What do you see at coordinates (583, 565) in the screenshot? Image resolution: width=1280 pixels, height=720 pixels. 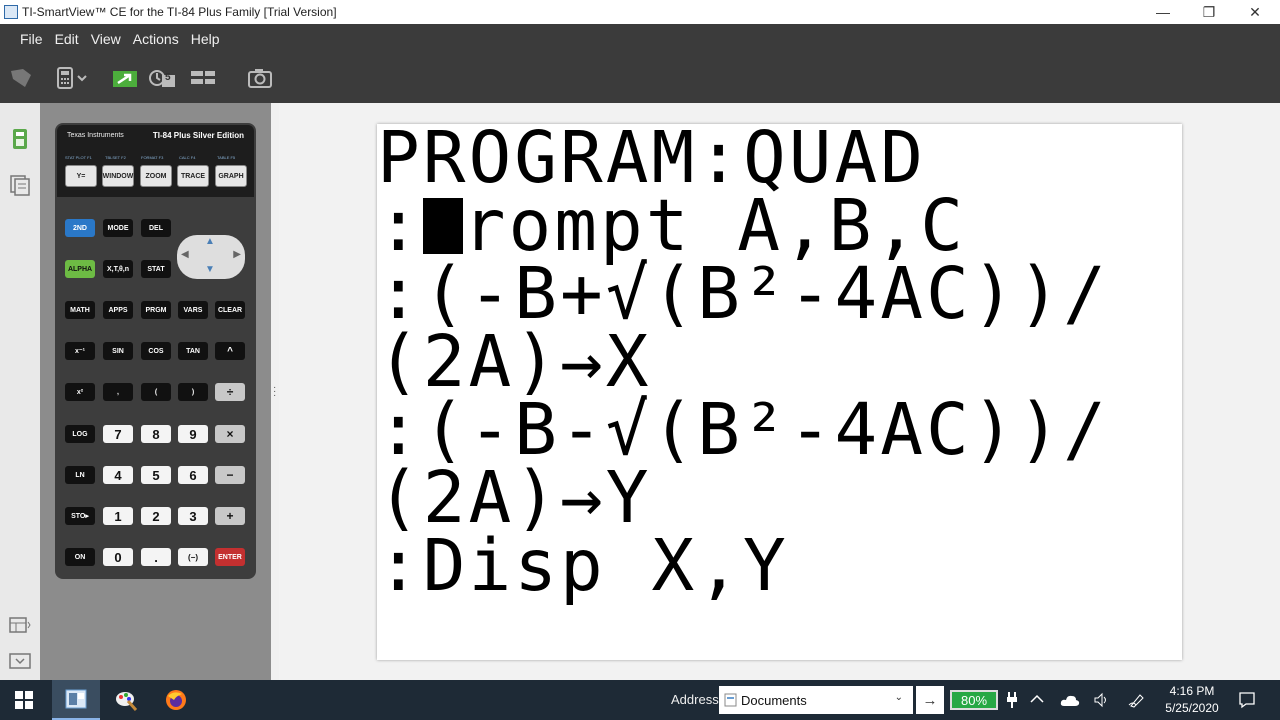 I see `screen-line-7: :Disp X,Y` at bounding box center [583, 565].